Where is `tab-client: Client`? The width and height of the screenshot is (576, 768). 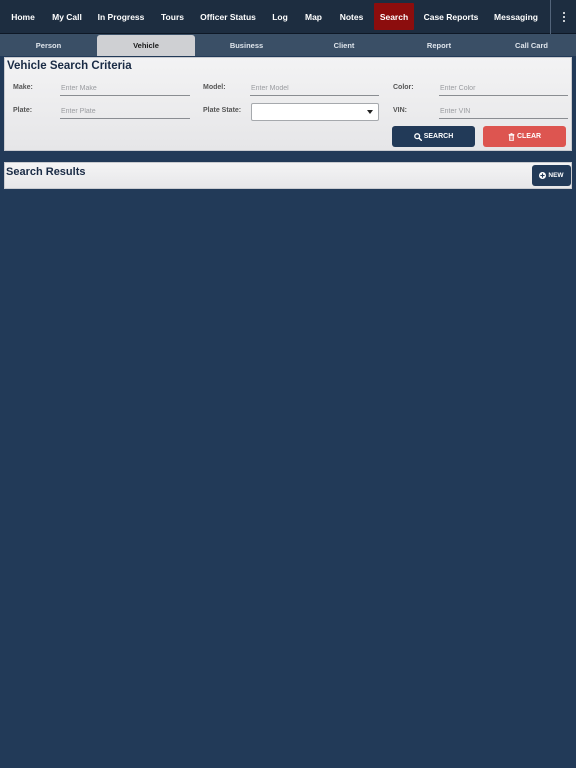 tab-client: Client is located at coordinates (344, 45).